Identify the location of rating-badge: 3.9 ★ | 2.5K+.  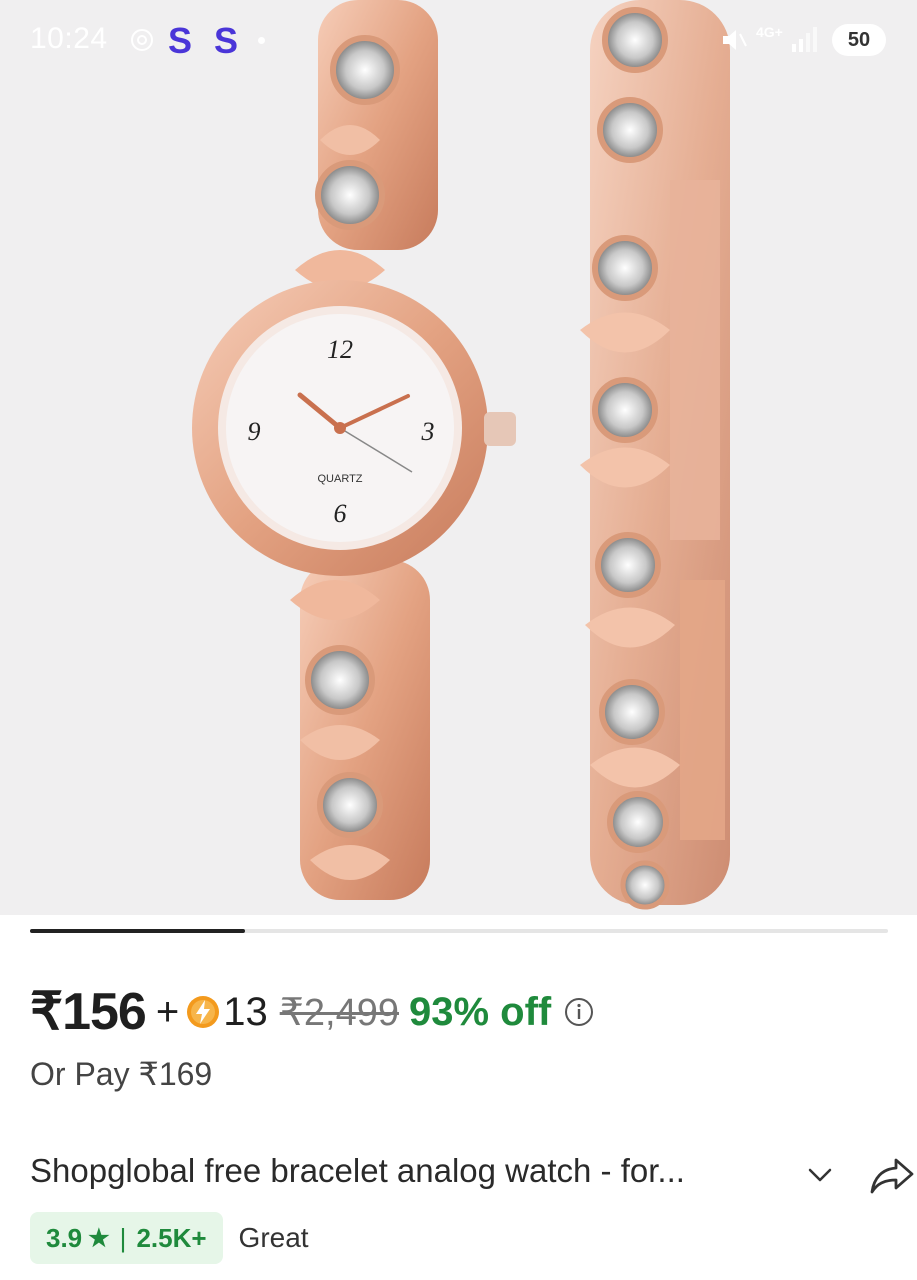
(126, 1238).